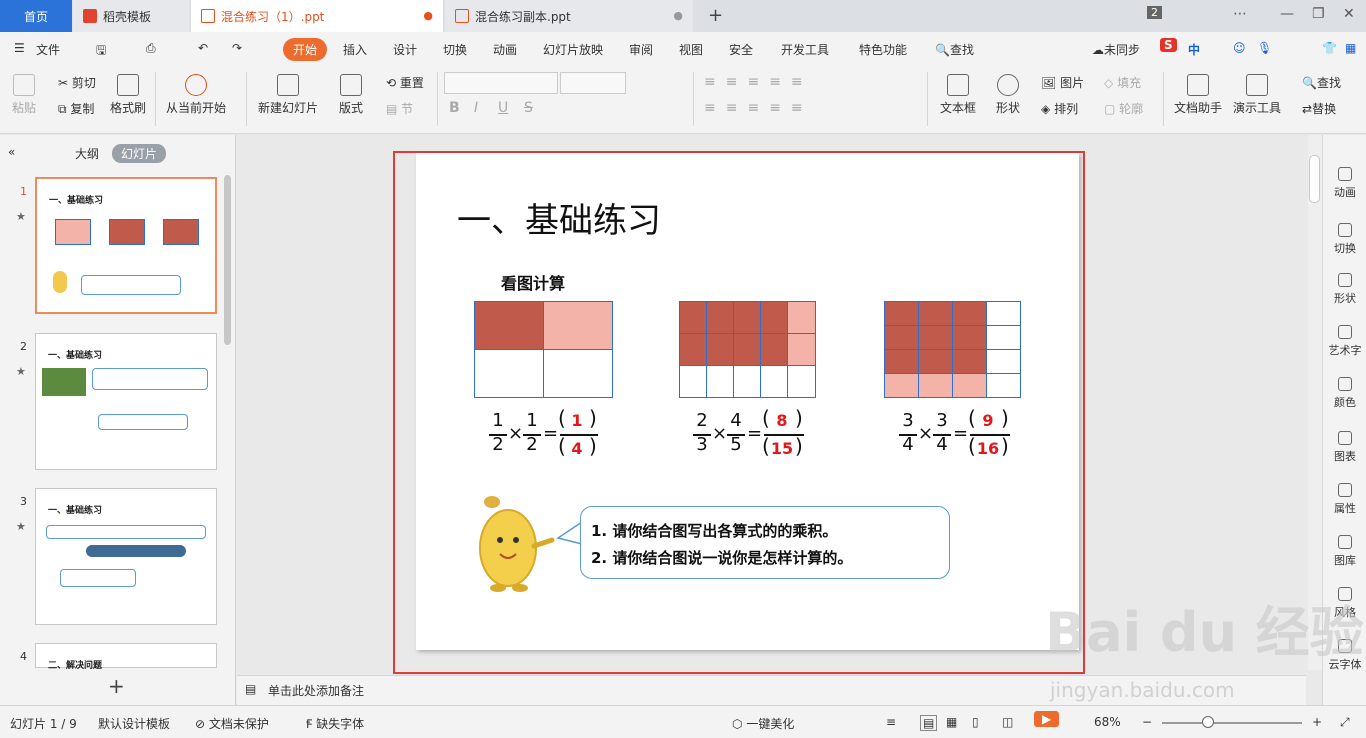  Describe the element at coordinates (134, 723) in the screenshot. I see `design-template: 默认设计模板` at that location.